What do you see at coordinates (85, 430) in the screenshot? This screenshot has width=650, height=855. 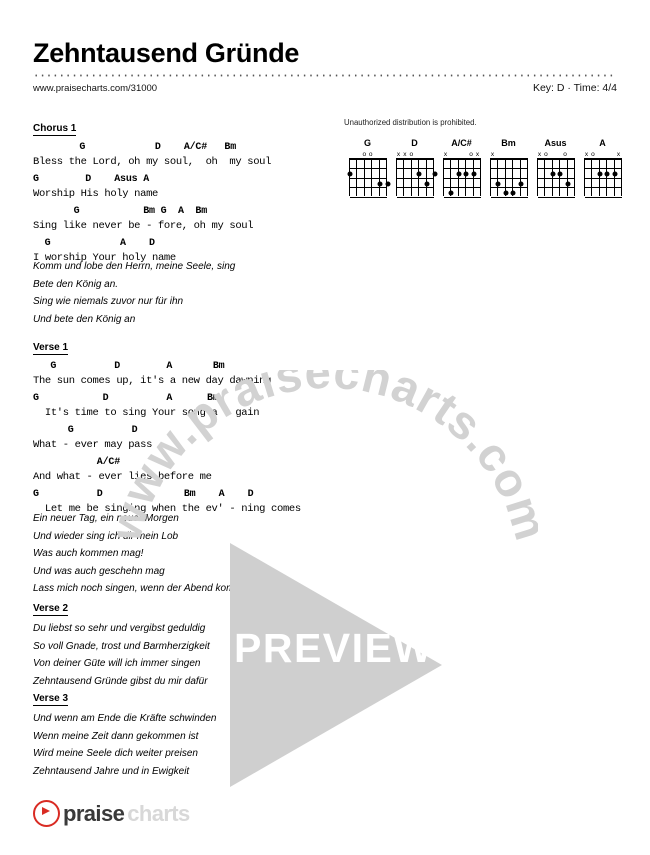 I see `chord-line: G D` at bounding box center [85, 430].